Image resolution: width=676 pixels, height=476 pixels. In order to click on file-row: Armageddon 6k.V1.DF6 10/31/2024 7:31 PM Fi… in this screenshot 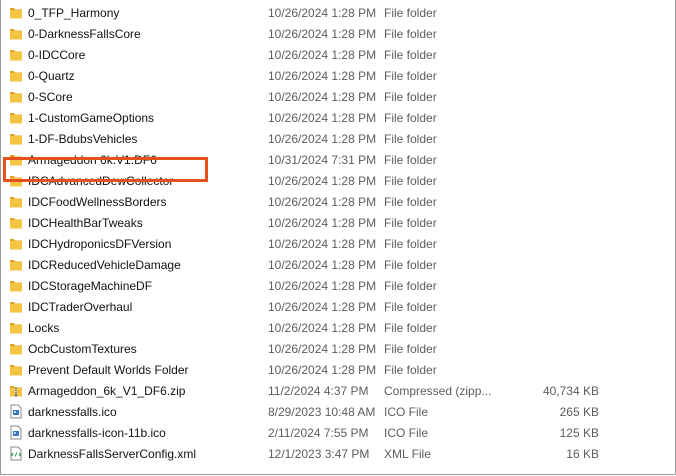, I will do `click(331, 159)`.